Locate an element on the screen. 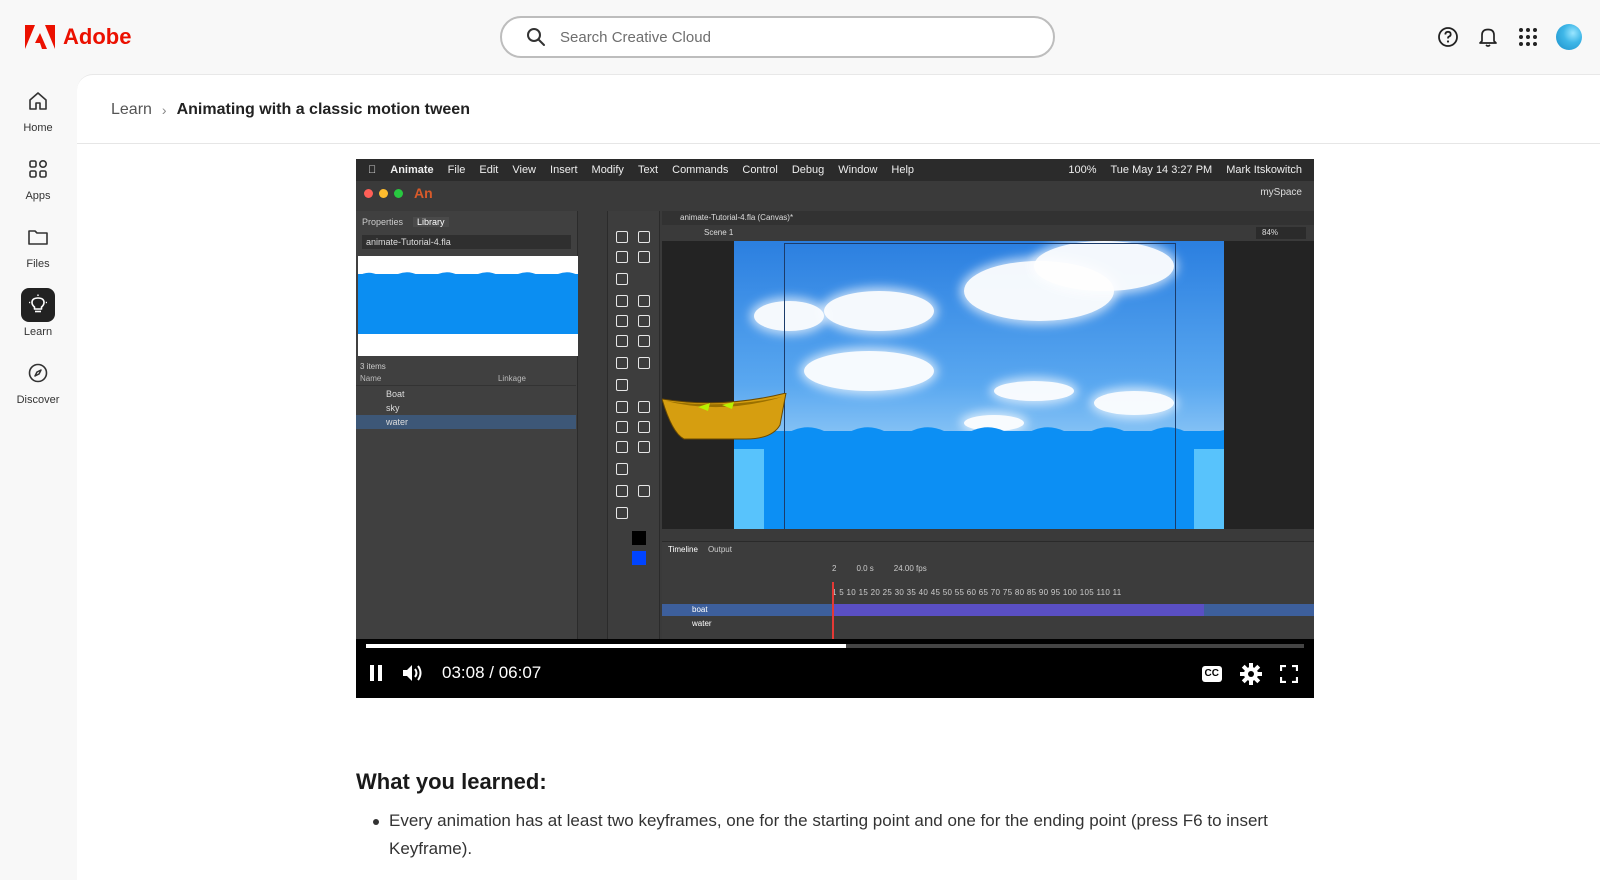 The width and height of the screenshot is (1600, 880). library-item: Boat is located at coordinates (395, 394).